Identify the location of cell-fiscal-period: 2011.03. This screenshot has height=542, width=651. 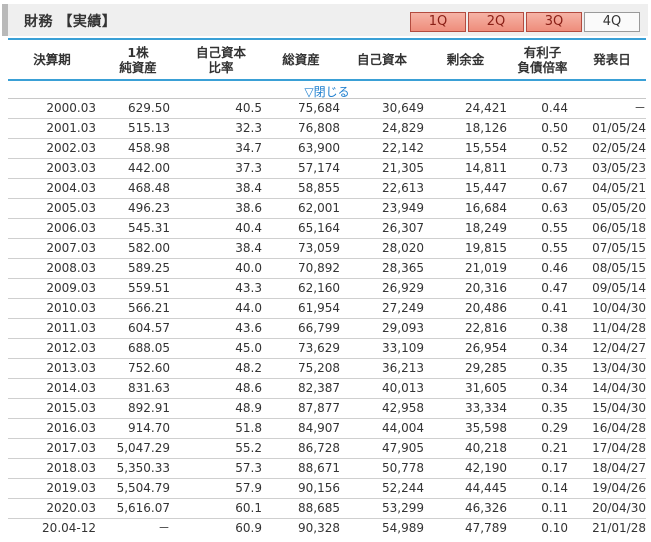
(71, 328).